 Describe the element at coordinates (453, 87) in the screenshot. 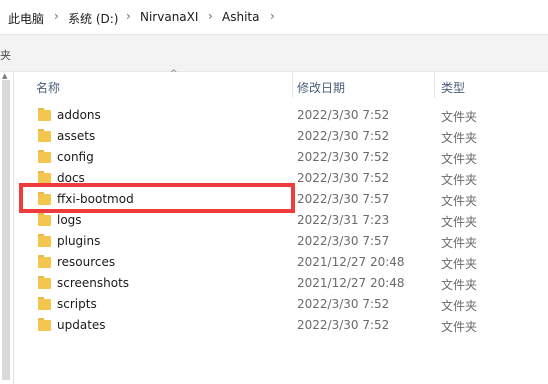

I see `column-header-type: 类型` at that location.